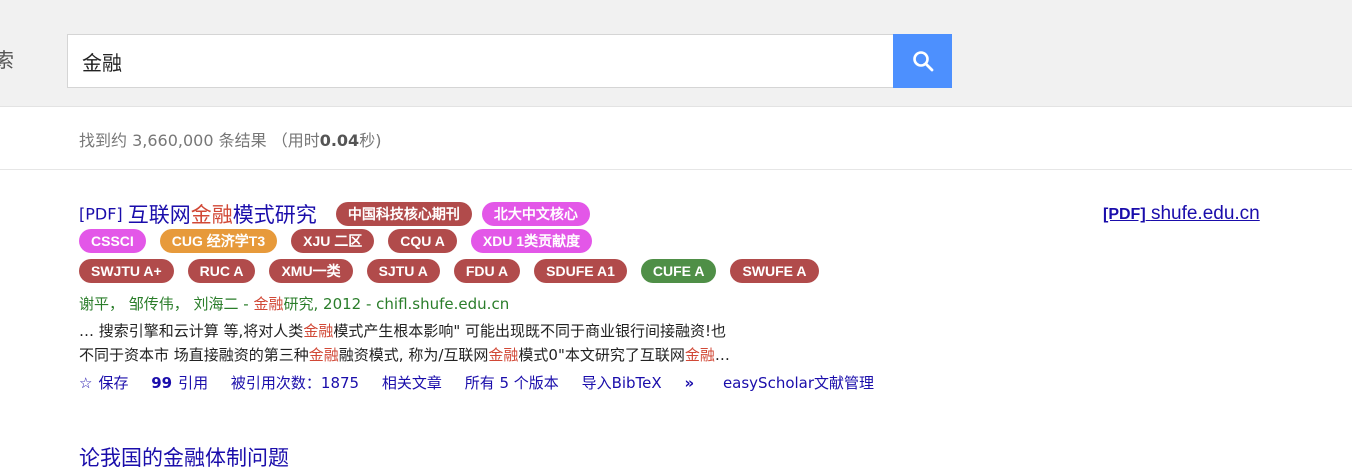 Image resolution: width=1352 pixels, height=472 pixels. What do you see at coordinates (333, 241) in the screenshot?
I see `ranking-badge: XJU 二区` at bounding box center [333, 241].